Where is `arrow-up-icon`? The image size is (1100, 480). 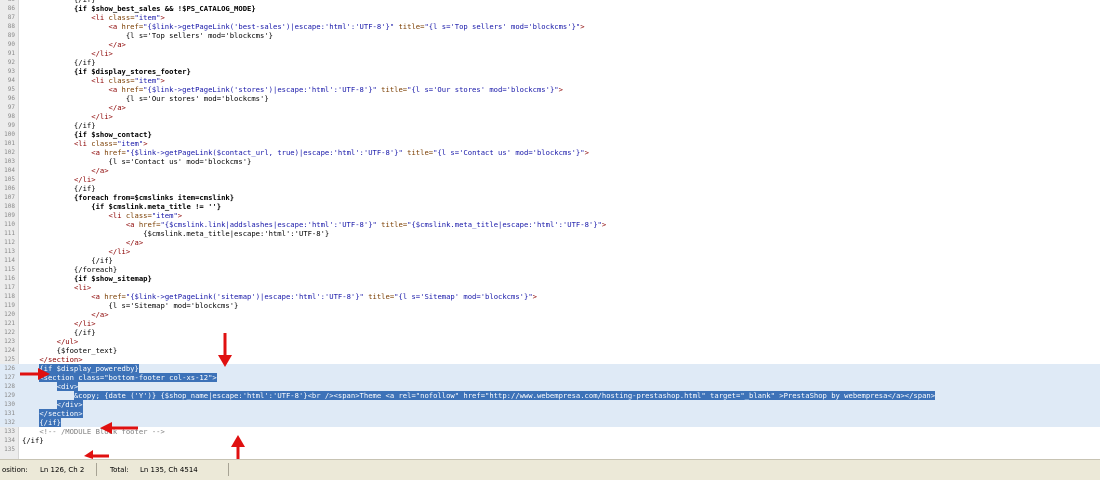 arrow-up-icon is located at coordinates (238, 447).